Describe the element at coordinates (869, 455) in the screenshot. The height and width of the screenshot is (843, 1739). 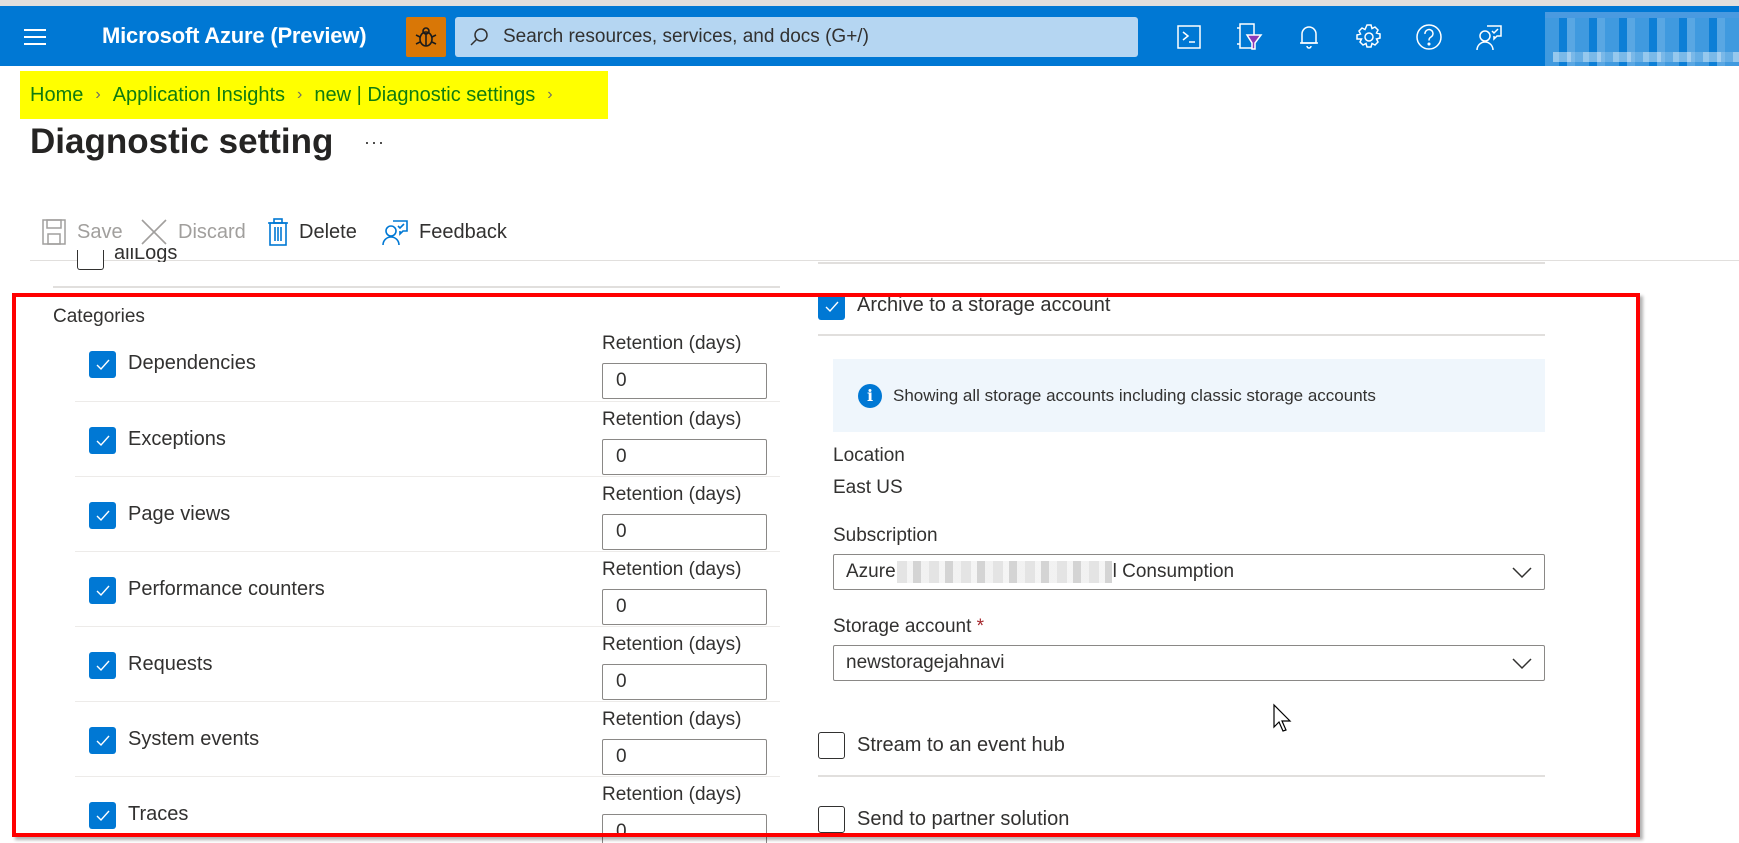
I see `location-label: Location` at that location.